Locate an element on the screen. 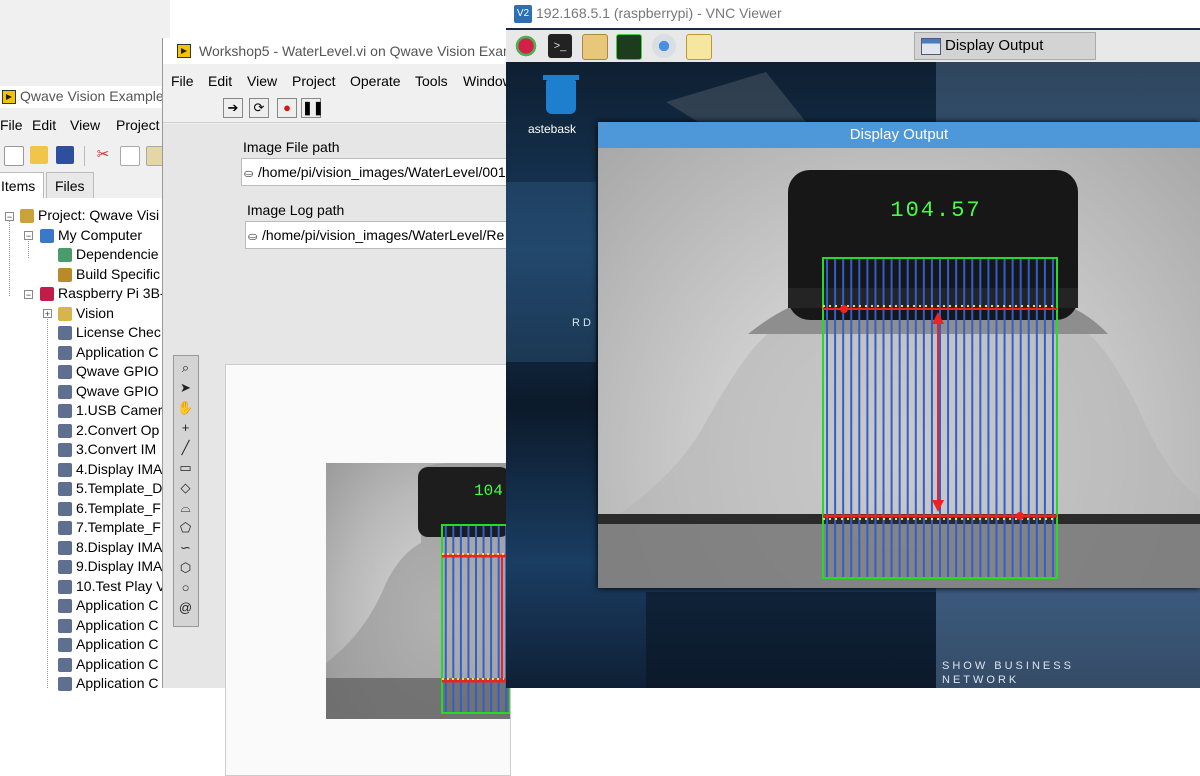  tree-item: Project: Qwave Visi is located at coordinates (89, 215).